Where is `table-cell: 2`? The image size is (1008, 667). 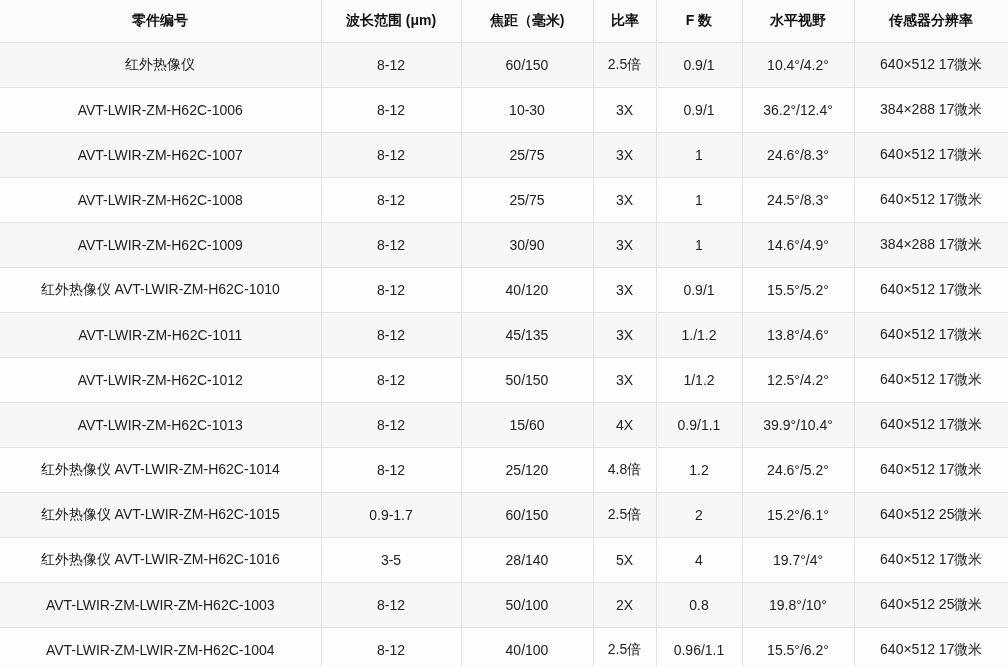
table-cell: 2 is located at coordinates (699, 515).